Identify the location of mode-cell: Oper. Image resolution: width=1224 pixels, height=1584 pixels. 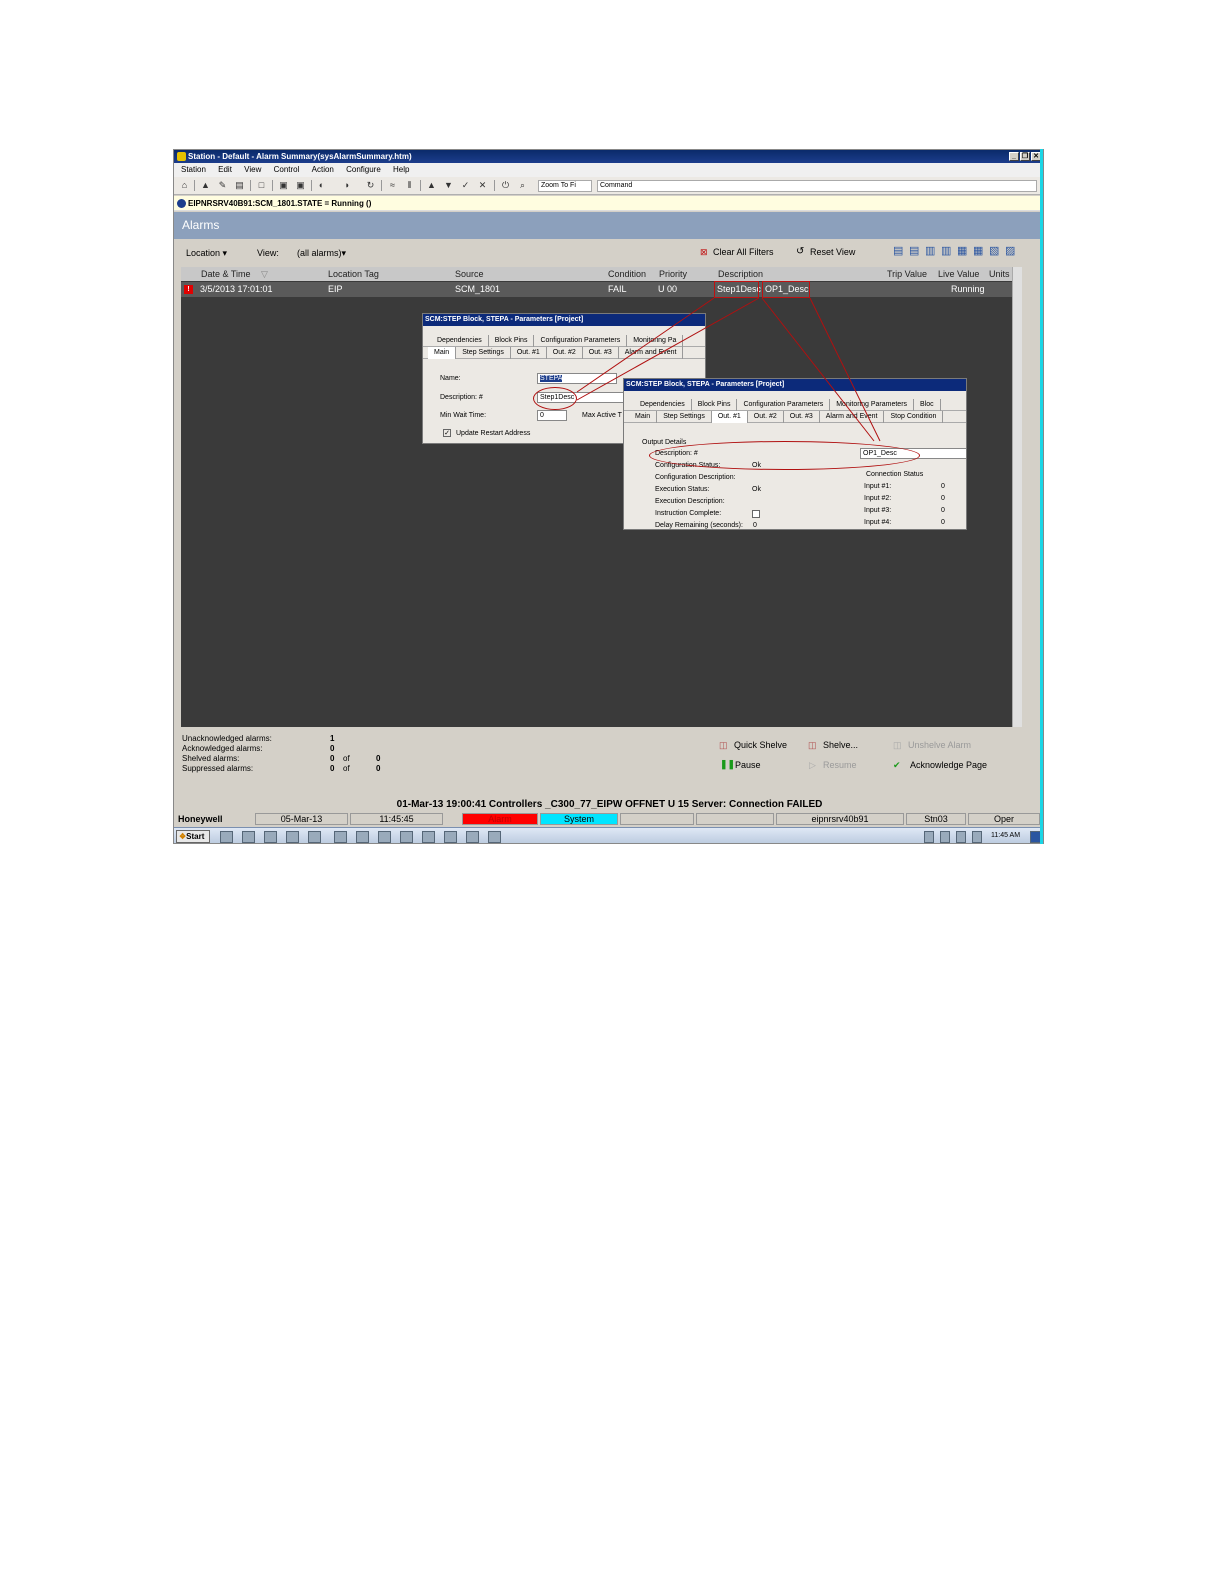
(1004, 819).